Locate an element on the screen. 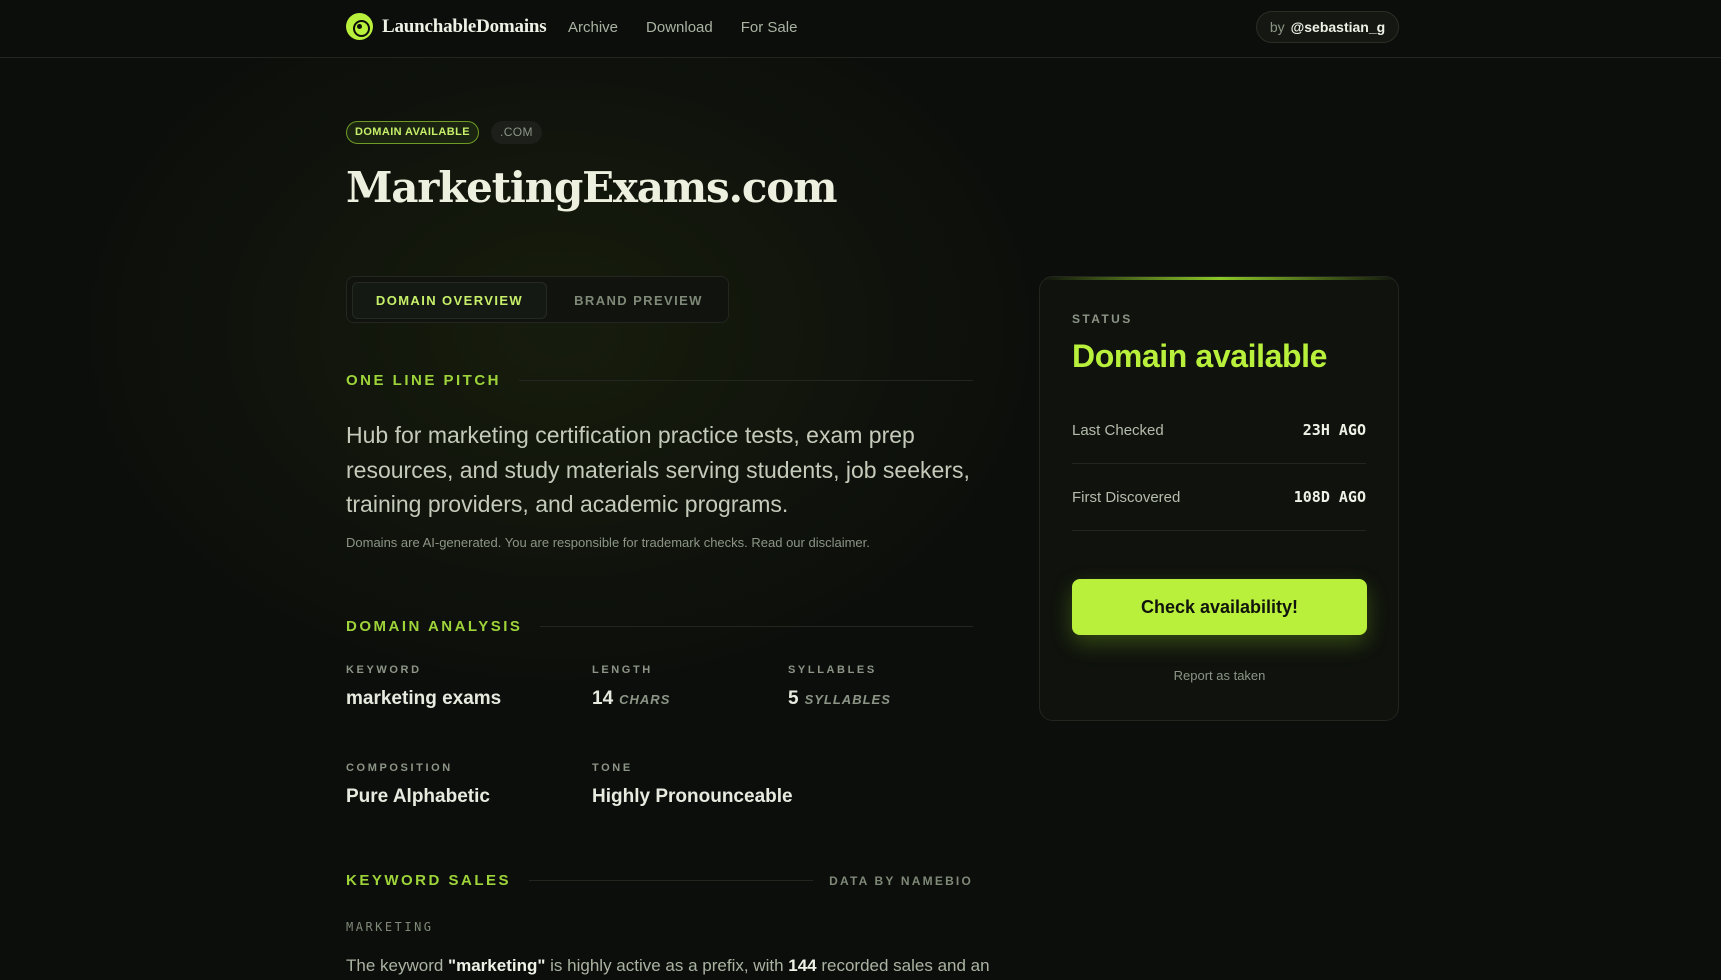  metric-label: TONE is located at coordinates (612, 768).